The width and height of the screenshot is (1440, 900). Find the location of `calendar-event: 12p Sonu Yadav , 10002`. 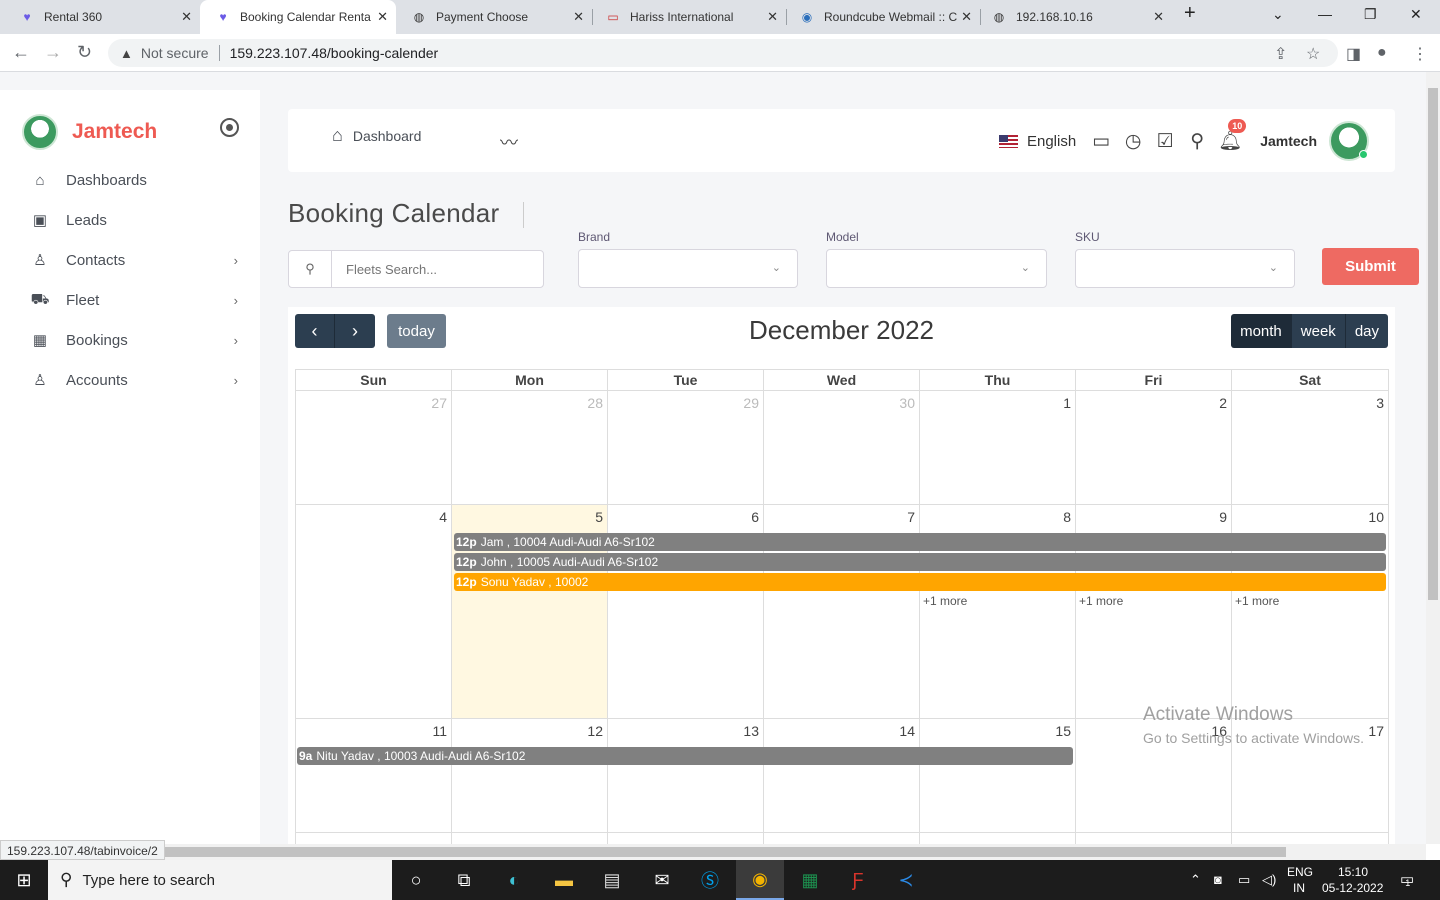

calendar-event: 12p Sonu Yadav , 10002 is located at coordinates (920, 582).